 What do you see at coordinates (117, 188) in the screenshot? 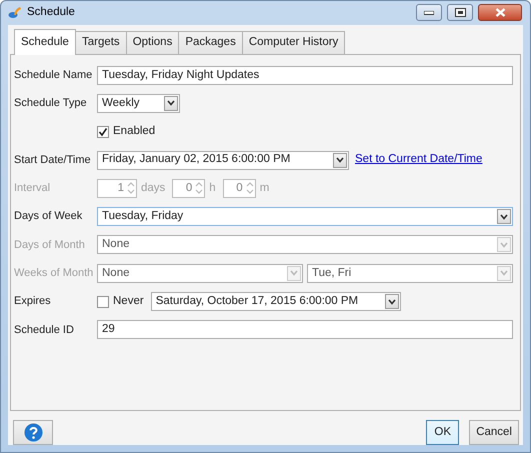
I see `spinner-field: 1` at bounding box center [117, 188].